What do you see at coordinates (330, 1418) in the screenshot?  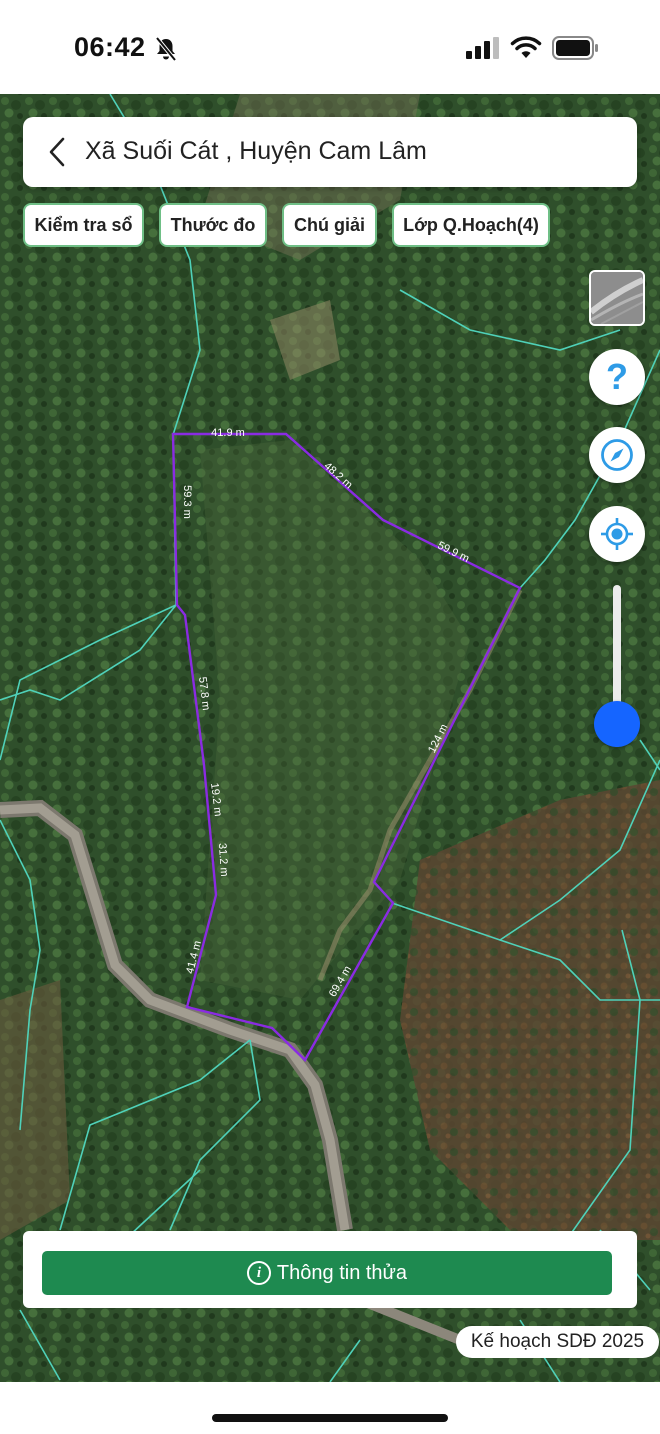 I see `home-indicator` at bounding box center [330, 1418].